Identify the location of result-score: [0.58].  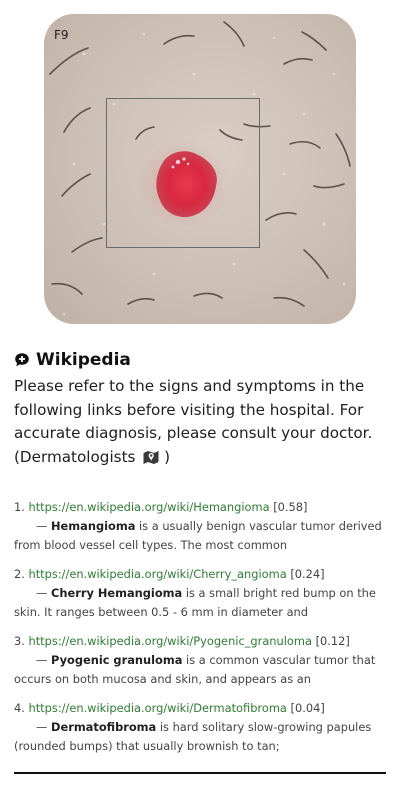
(290, 507).